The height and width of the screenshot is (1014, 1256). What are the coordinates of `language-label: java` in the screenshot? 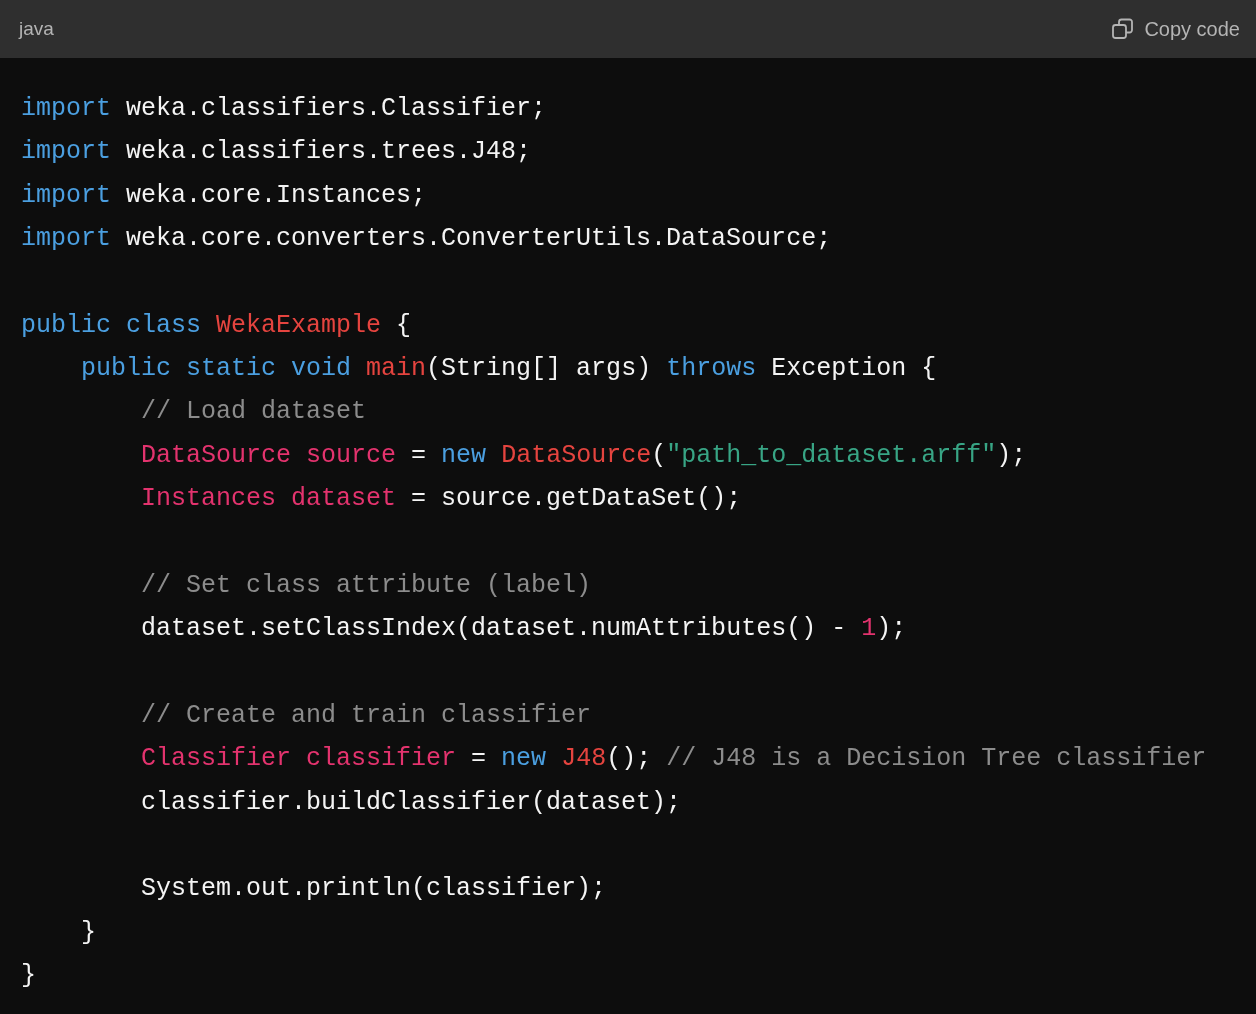 It's located at (36, 28).